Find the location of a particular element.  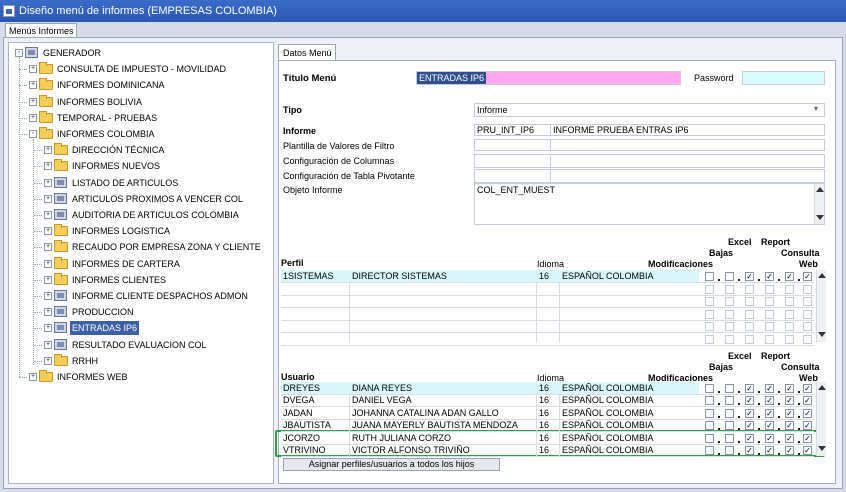

plantilla-code-field is located at coordinates (512, 145).